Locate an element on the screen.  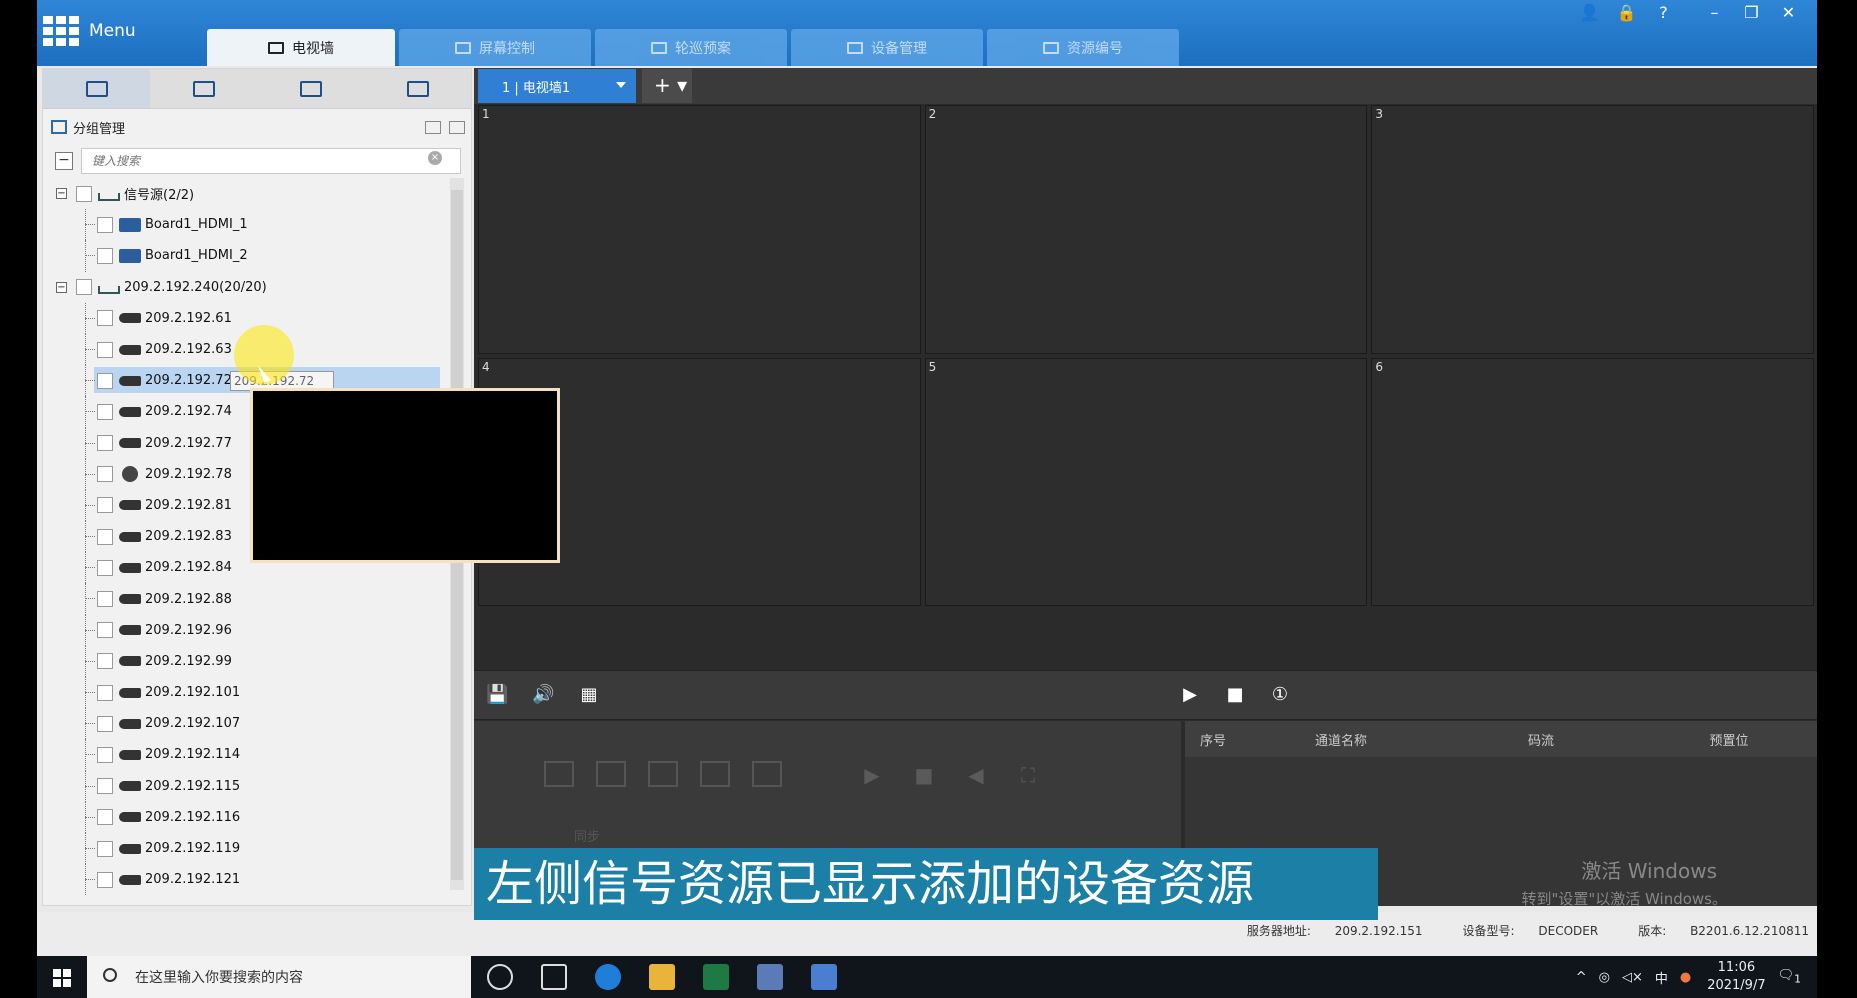
security-icon: ● is located at coordinates (1685, 977).